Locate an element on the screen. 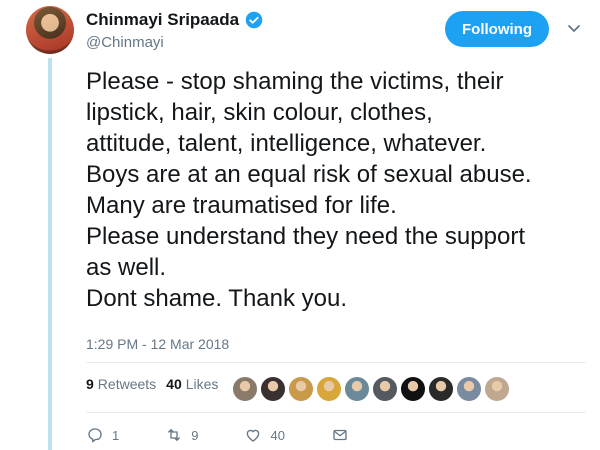  envelope-icon is located at coordinates (340, 435).